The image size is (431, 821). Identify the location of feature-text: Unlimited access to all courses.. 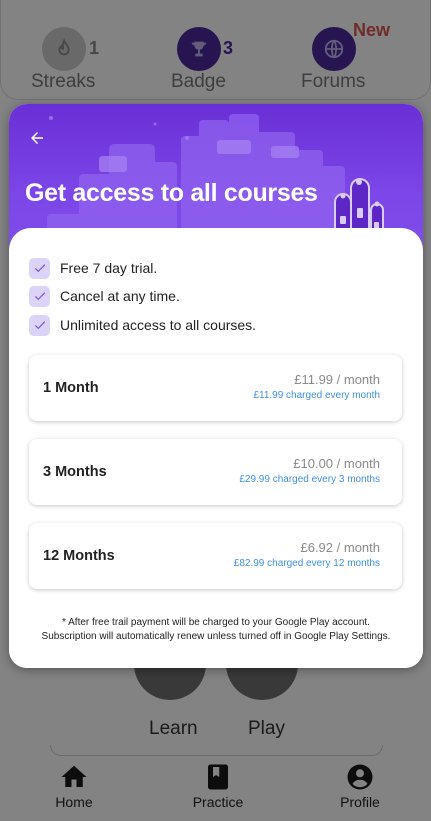
(158, 325).